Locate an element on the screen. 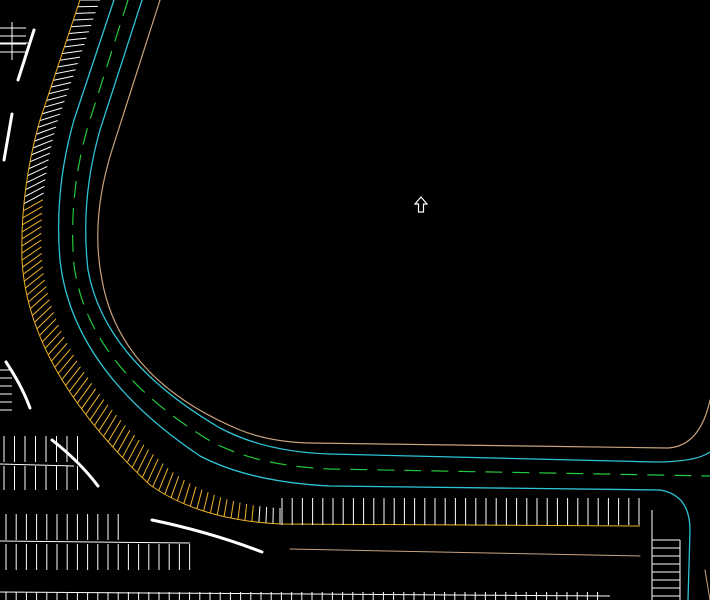 Image resolution: width=710 pixels, height=600 pixels. parking-stalls-bottom-row is located at coordinates (460, 511).